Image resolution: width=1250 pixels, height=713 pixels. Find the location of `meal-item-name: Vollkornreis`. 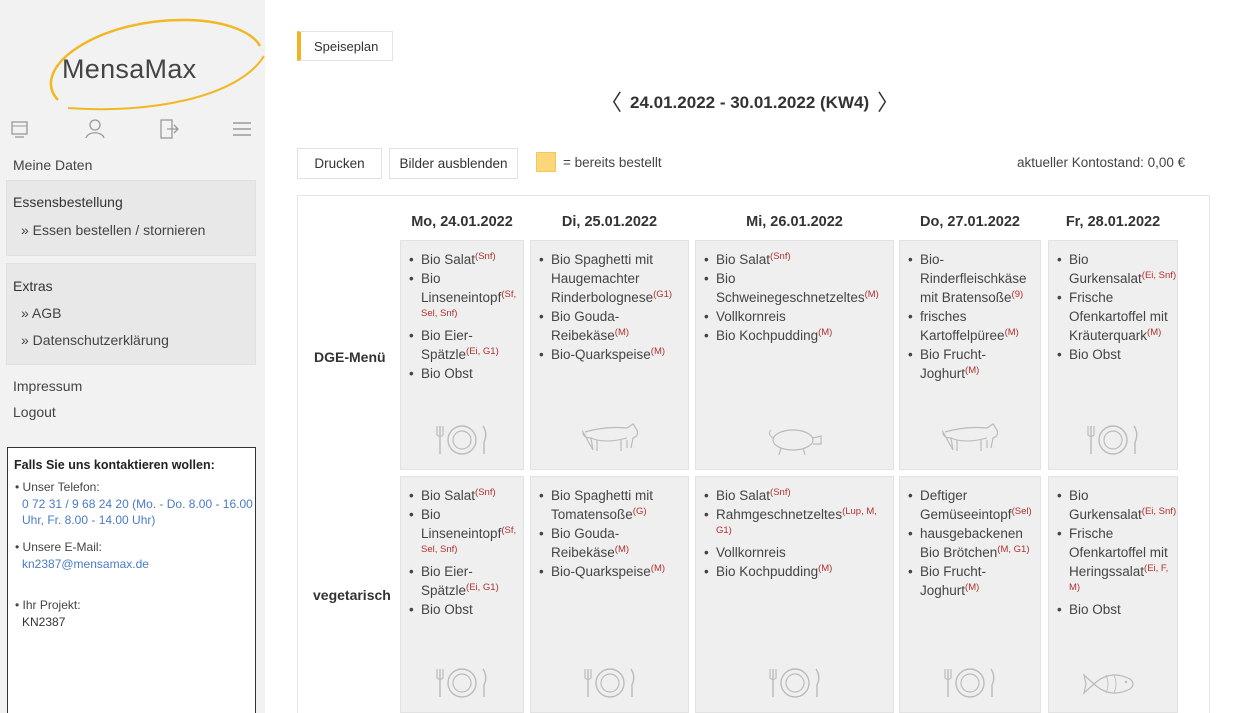

meal-item-name: Vollkornreis is located at coordinates (751, 316).